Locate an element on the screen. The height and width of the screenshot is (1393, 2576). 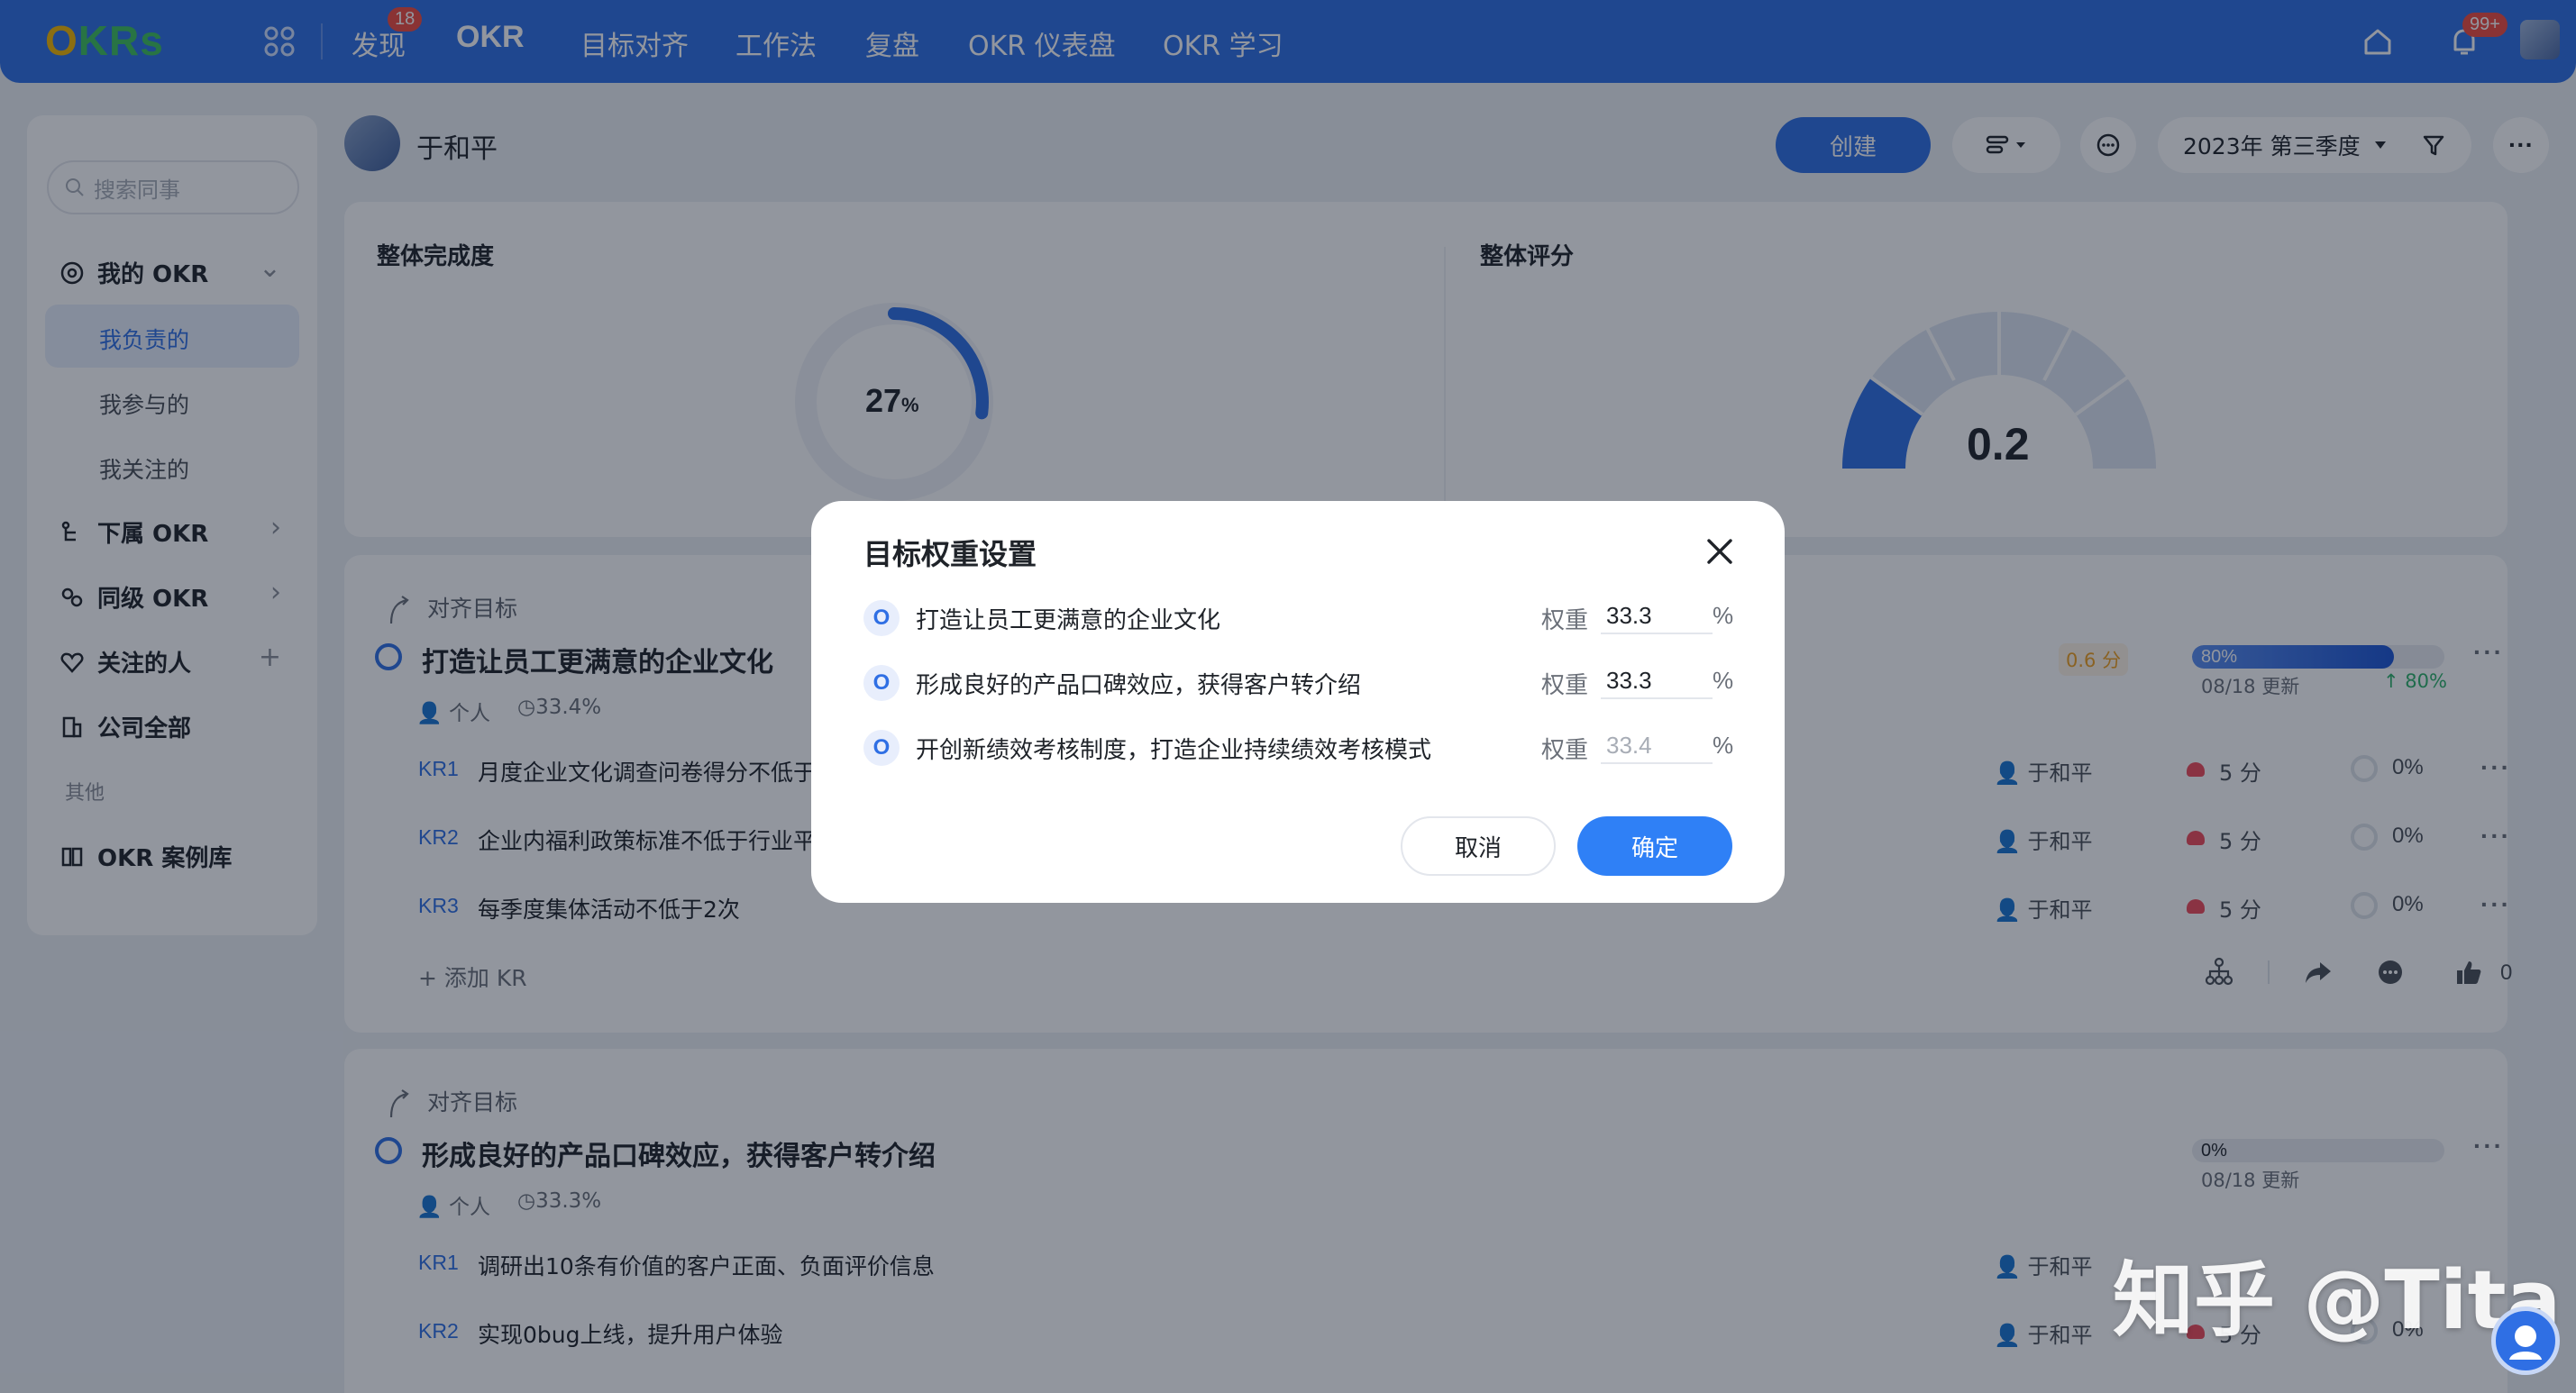
cancel-button: 取消 is located at coordinates (1478, 846).